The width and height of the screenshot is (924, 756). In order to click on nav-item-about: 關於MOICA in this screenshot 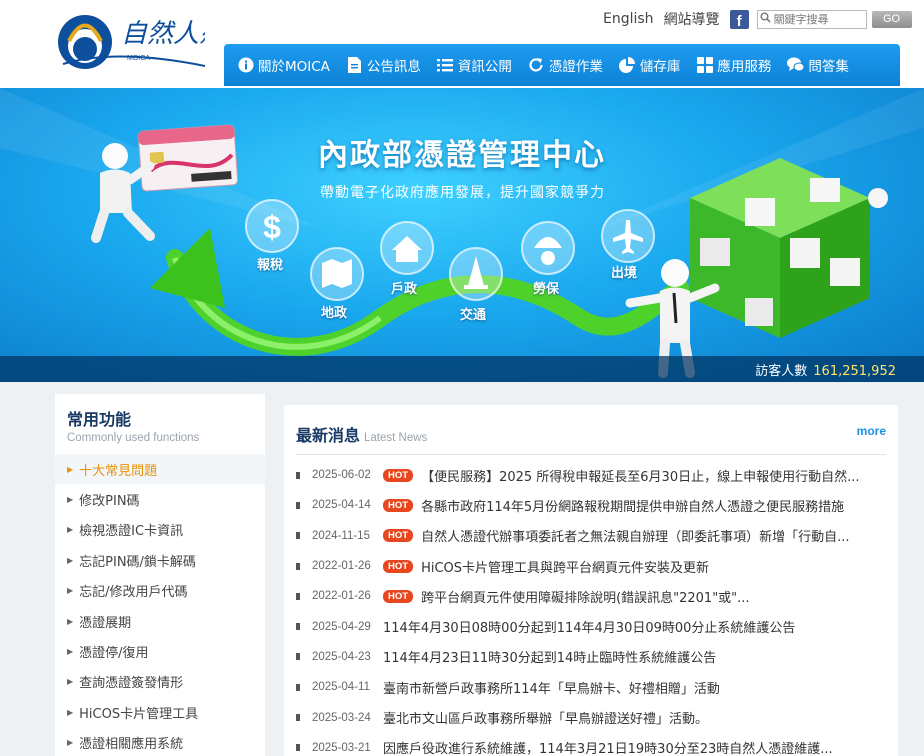, I will do `click(281, 65)`.